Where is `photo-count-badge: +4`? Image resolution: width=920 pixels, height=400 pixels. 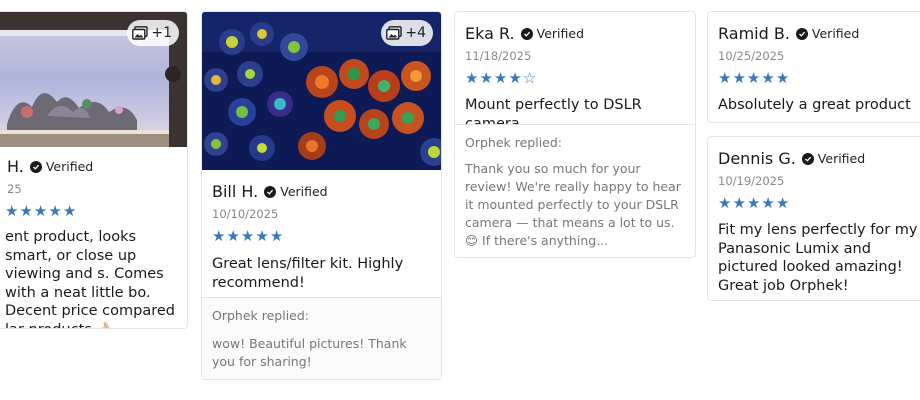 photo-count-badge: +4 is located at coordinates (407, 33).